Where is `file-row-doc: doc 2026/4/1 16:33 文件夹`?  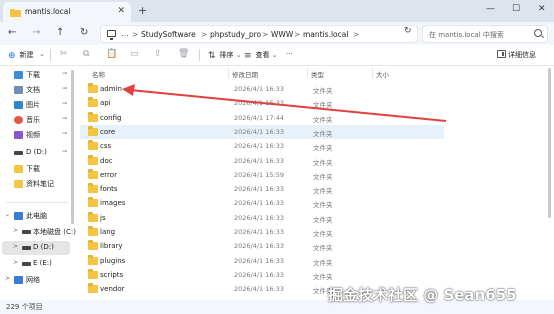 file-row-doc: doc 2026/4/1 16:33 文件夹 is located at coordinates (262, 161).